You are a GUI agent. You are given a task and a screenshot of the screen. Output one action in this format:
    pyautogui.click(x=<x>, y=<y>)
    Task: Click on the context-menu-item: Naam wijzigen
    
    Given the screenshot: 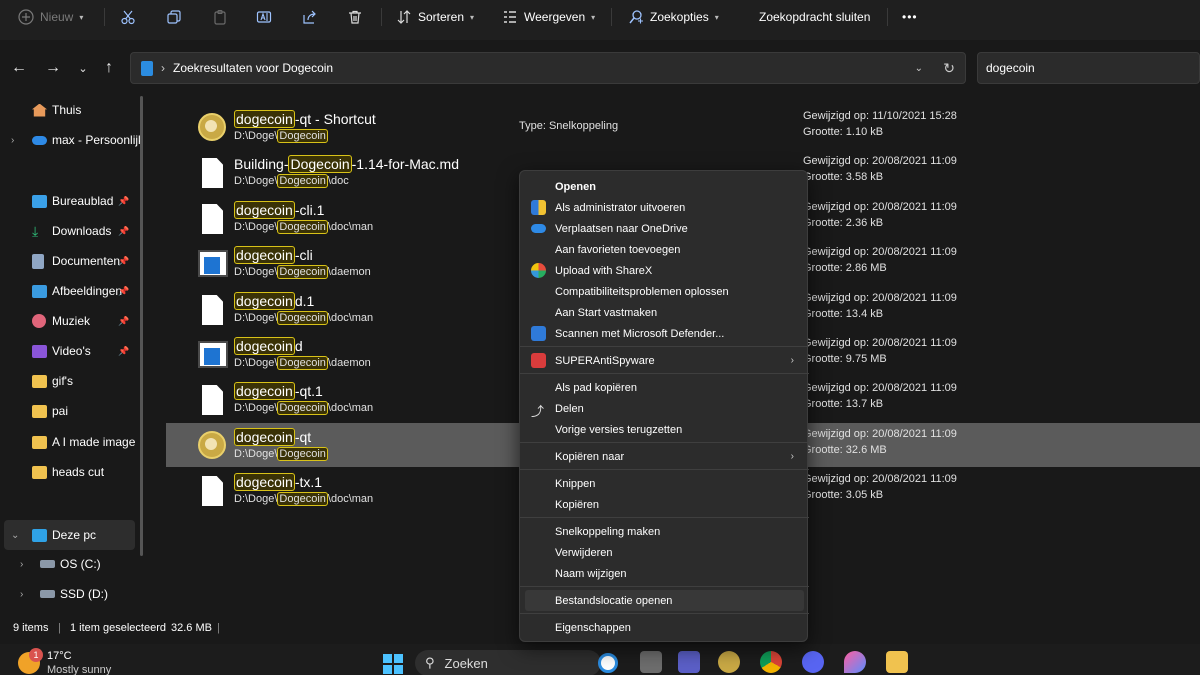 What is the action you would take?
    pyautogui.click(x=664, y=573)
    